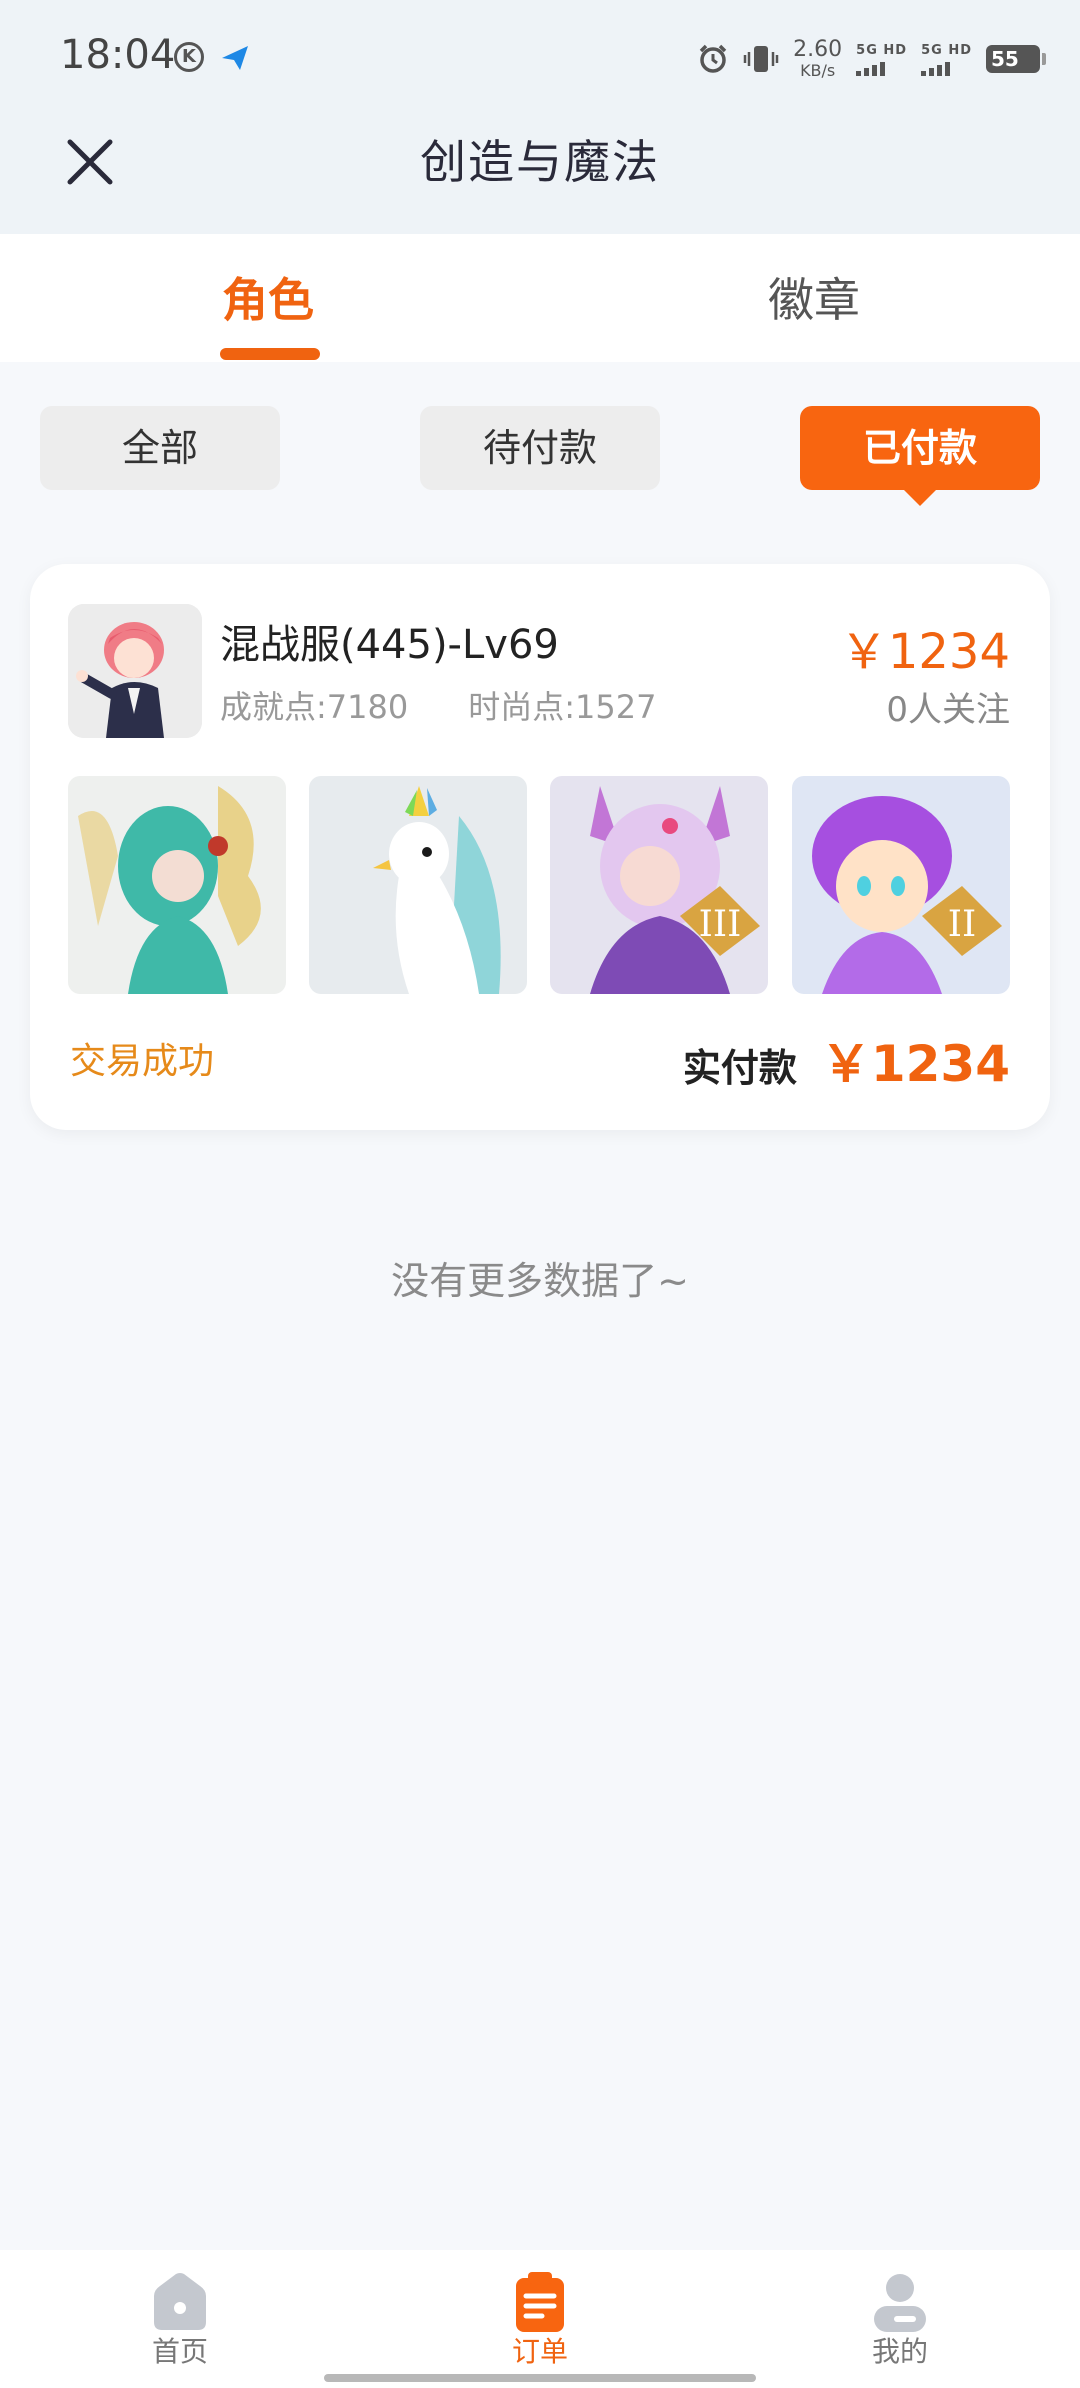  I want to click on product-price: ￥1234, so click(924, 652).